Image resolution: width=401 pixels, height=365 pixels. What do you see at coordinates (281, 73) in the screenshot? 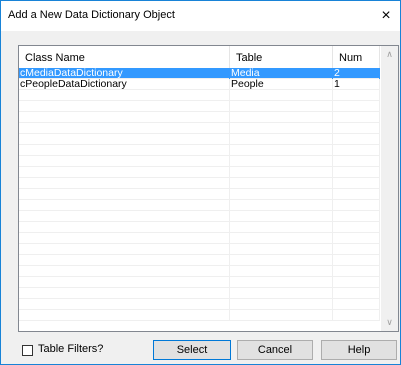
I see `cell-table: Media` at bounding box center [281, 73].